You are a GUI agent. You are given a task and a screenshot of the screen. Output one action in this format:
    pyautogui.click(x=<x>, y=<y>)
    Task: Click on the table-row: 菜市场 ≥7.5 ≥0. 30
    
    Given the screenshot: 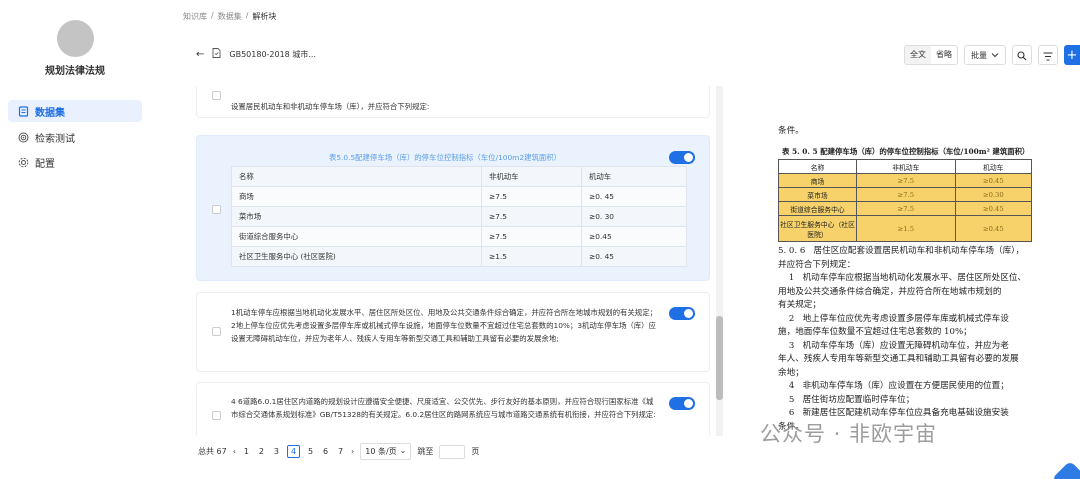 What is the action you would take?
    pyautogui.click(x=459, y=216)
    